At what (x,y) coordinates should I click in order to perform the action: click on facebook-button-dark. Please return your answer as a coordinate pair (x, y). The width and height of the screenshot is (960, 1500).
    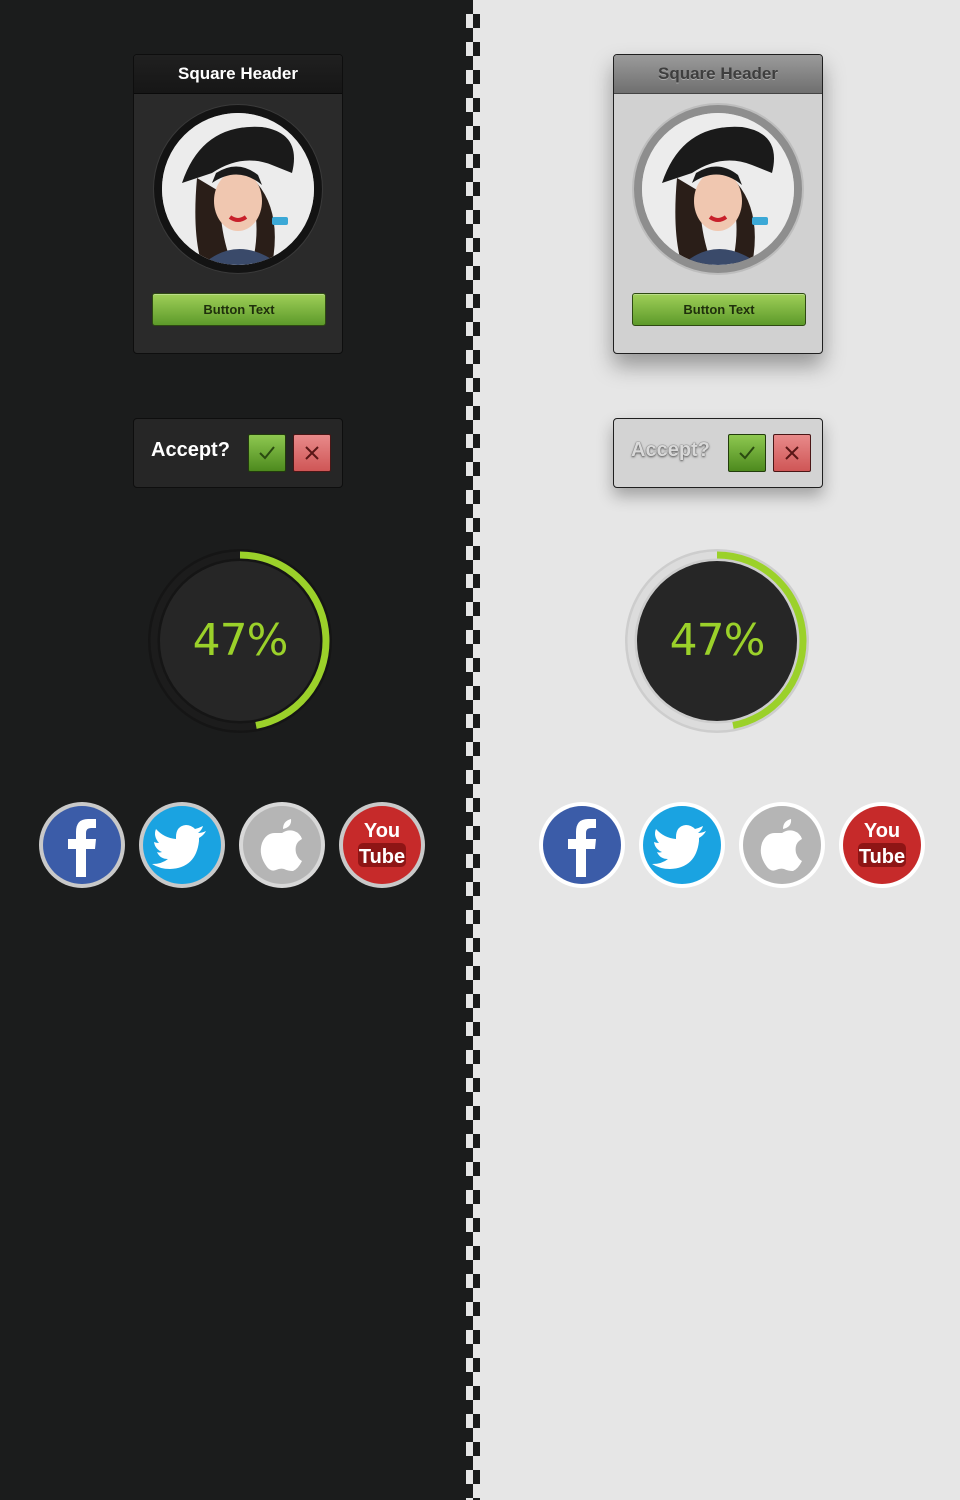
    Looking at the image, I should click on (82, 845).